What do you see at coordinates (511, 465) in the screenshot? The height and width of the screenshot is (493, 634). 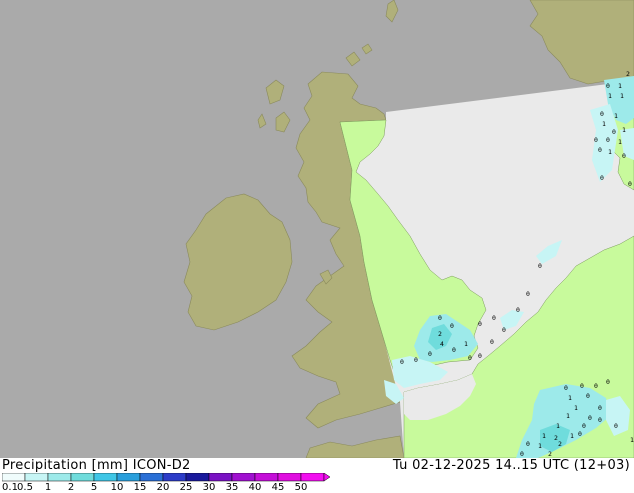 I see `title-right: Tu 02-12-2025 14..15 UTC (12+03)` at bounding box center [511, 465].